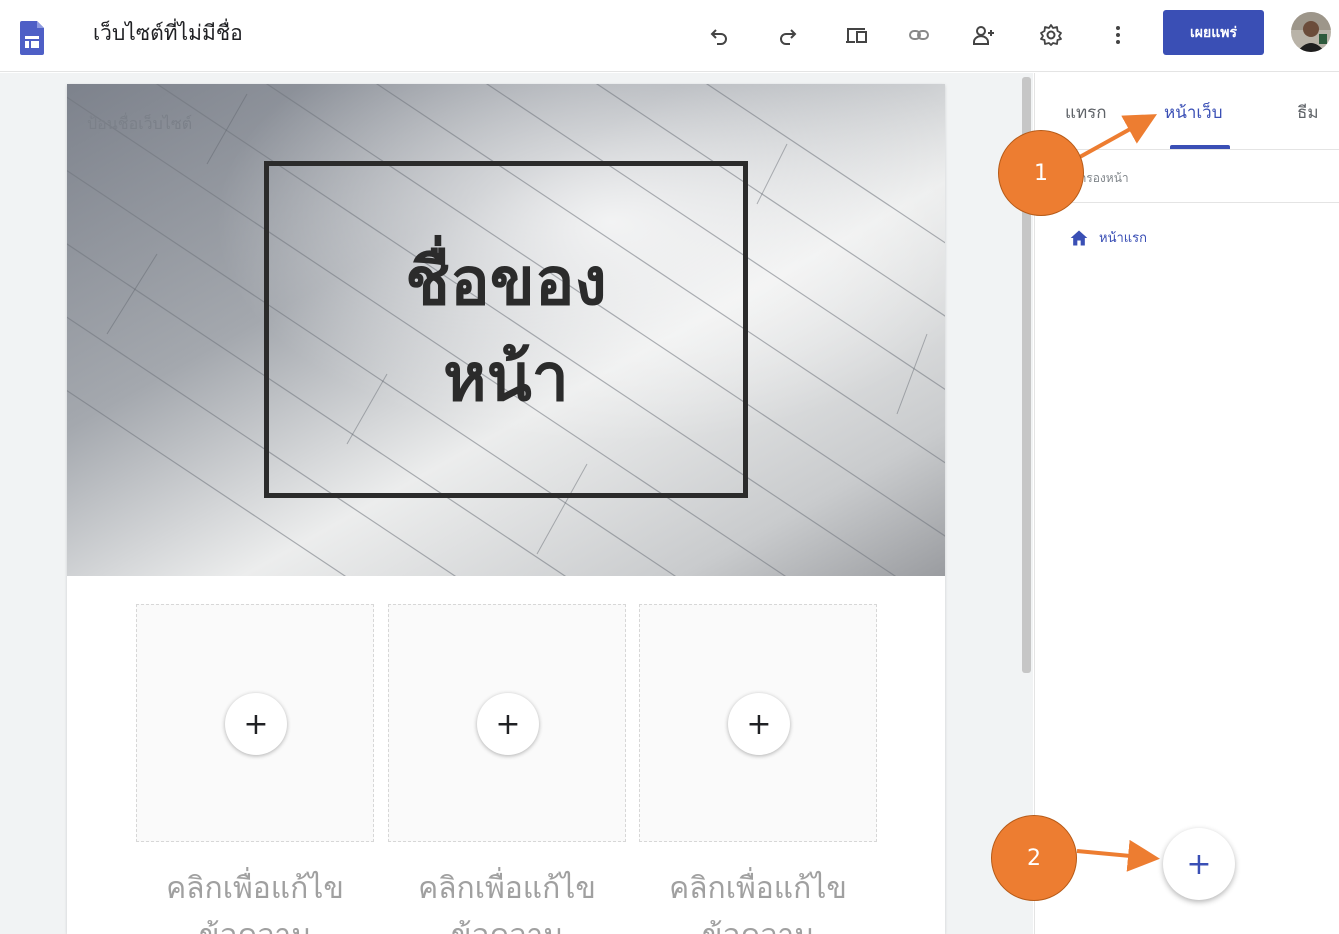 Image resolution: width=1339 pixels, height=934 pixels. I want to click on filter-pages-input: กรองหน้า, so click(1104, 178).